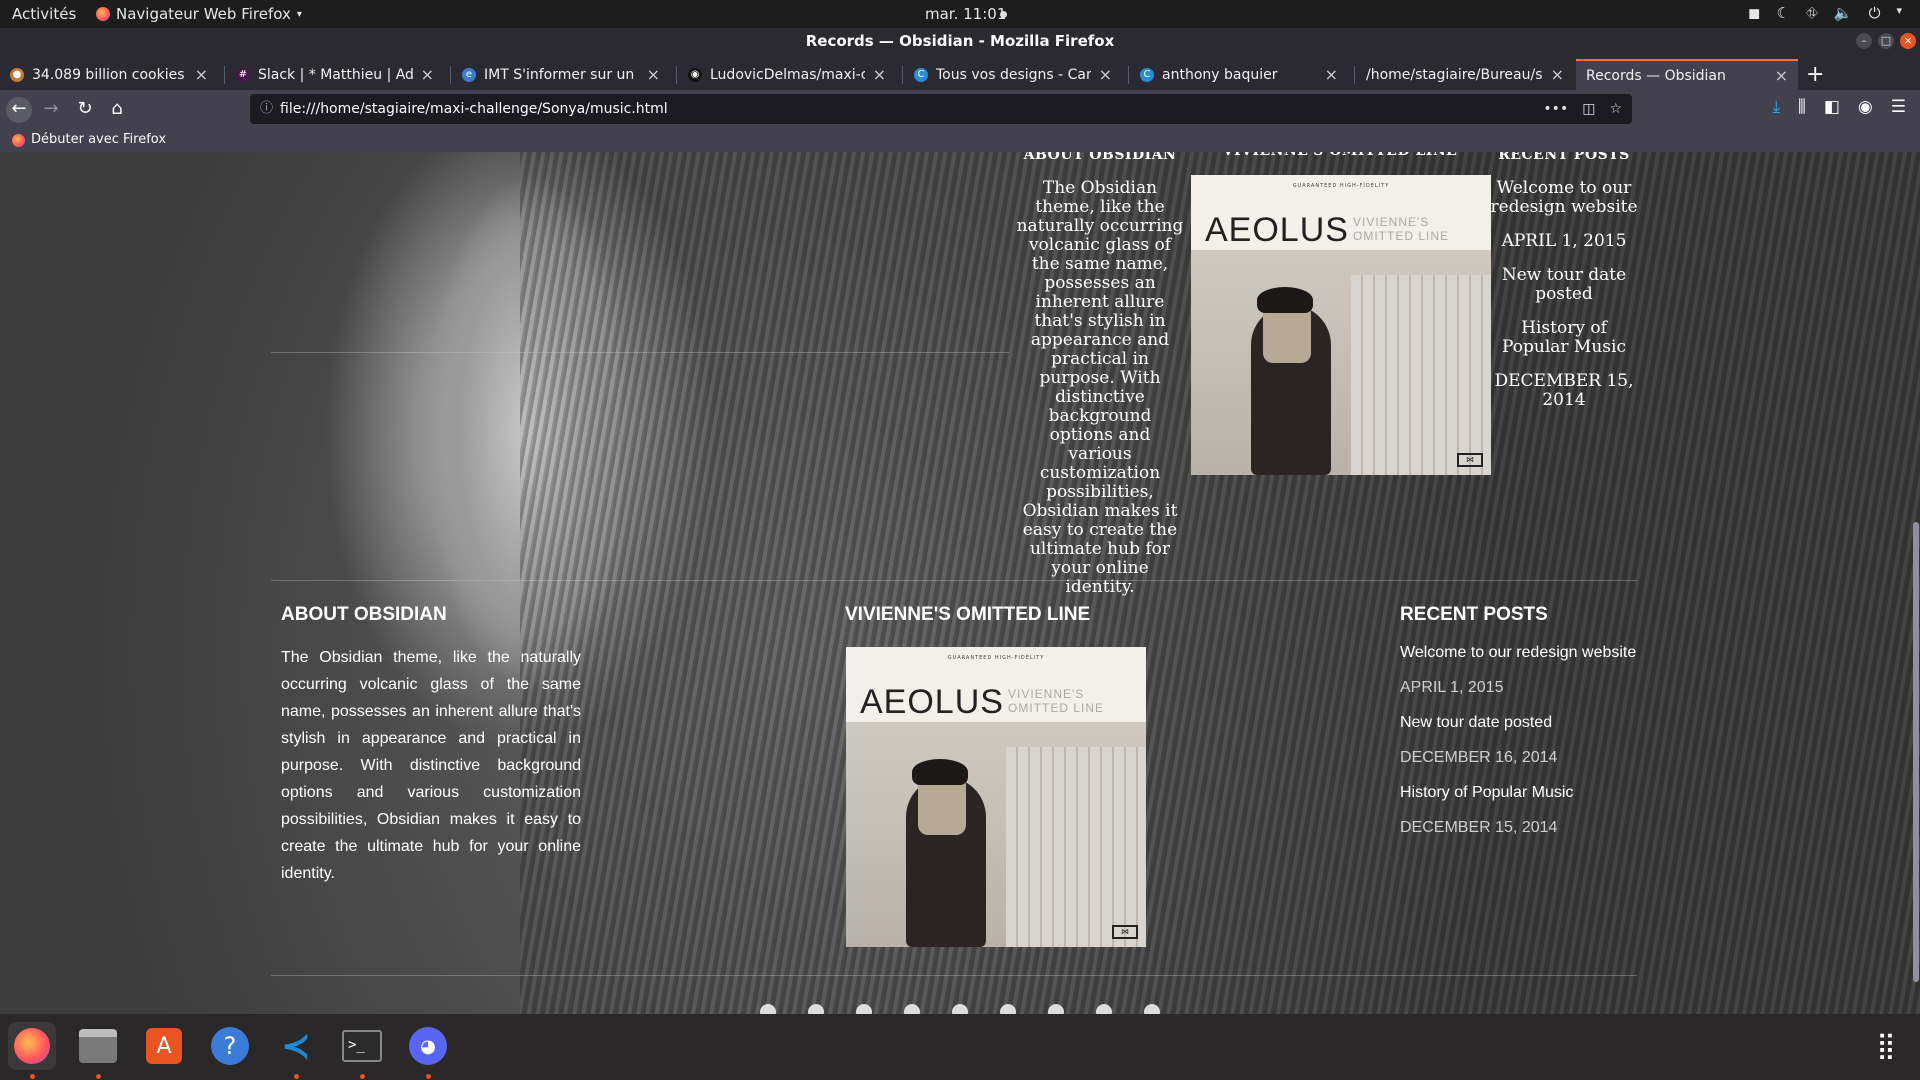 The image size is (1920, 1080). What do you see at coordinates (19, 110) in the screenshot?
I see `back-icon: ←` at bounding box center [19, 110].